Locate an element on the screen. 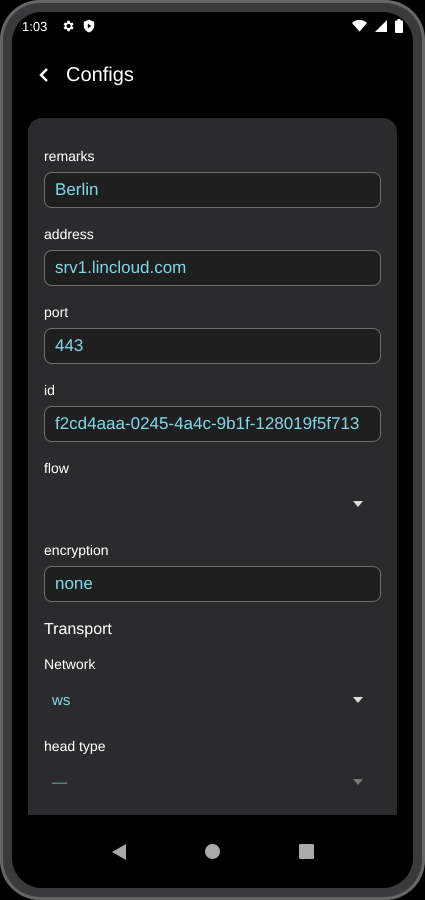  input-field: 443 is located at coordinates (212, 346).